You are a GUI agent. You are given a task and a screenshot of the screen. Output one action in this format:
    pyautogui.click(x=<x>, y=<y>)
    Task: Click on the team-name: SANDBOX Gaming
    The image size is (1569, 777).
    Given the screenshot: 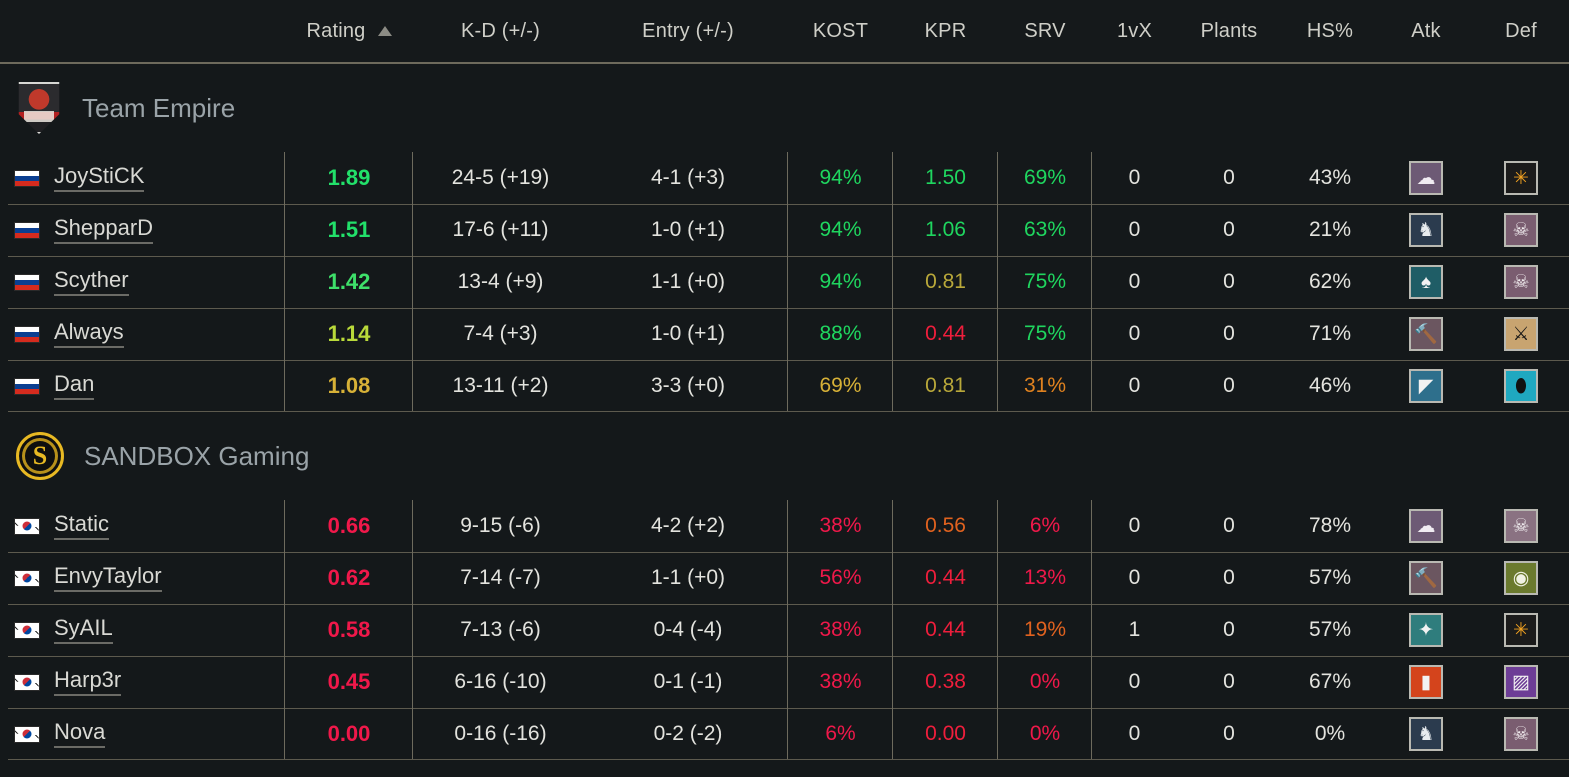 What is the action you would take?
    pyautogui.click(x=196, y=456)
    